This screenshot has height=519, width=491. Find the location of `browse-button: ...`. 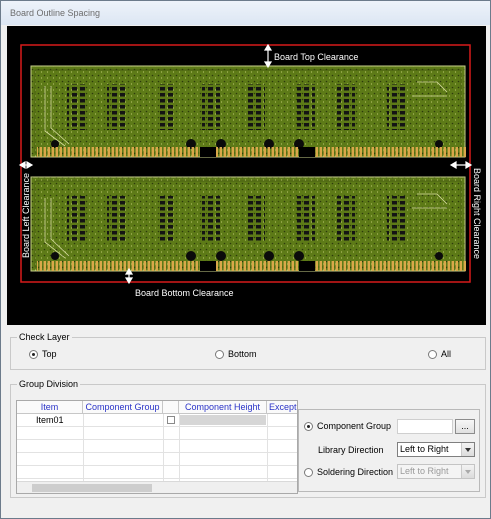

browse-button: ... is located at coordinates (465, 426).